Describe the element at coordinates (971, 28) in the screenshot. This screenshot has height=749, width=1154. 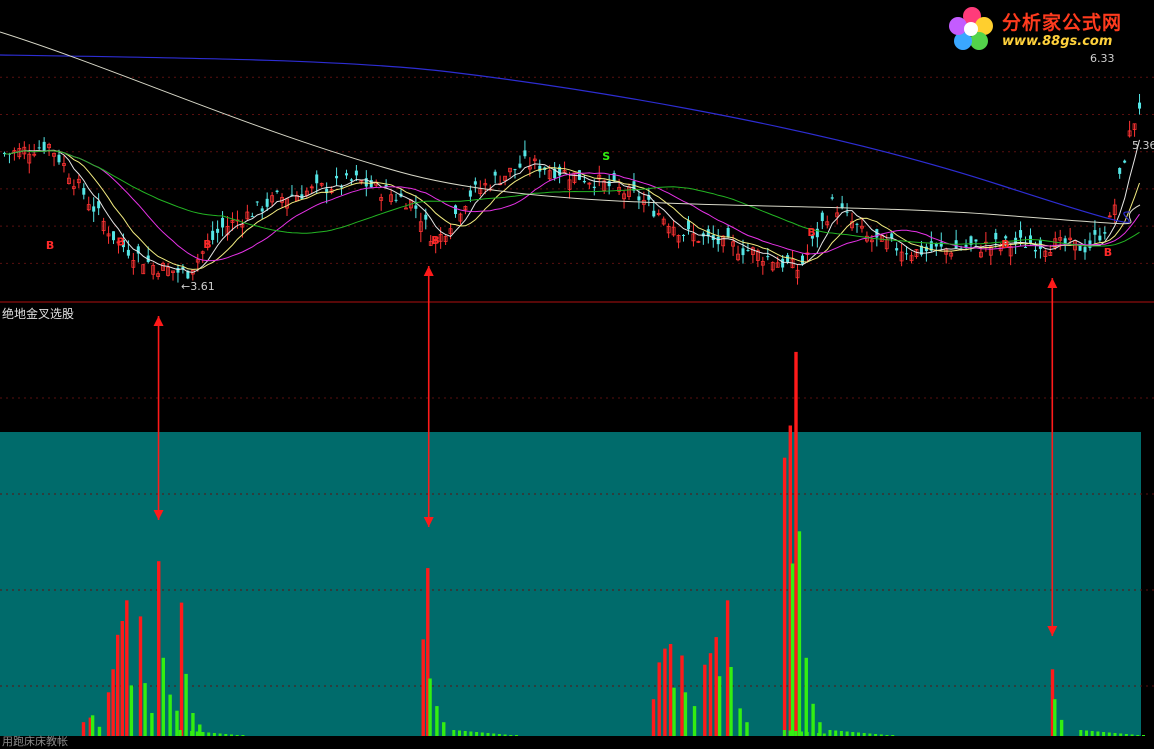
I see `flower-icon` at that location.